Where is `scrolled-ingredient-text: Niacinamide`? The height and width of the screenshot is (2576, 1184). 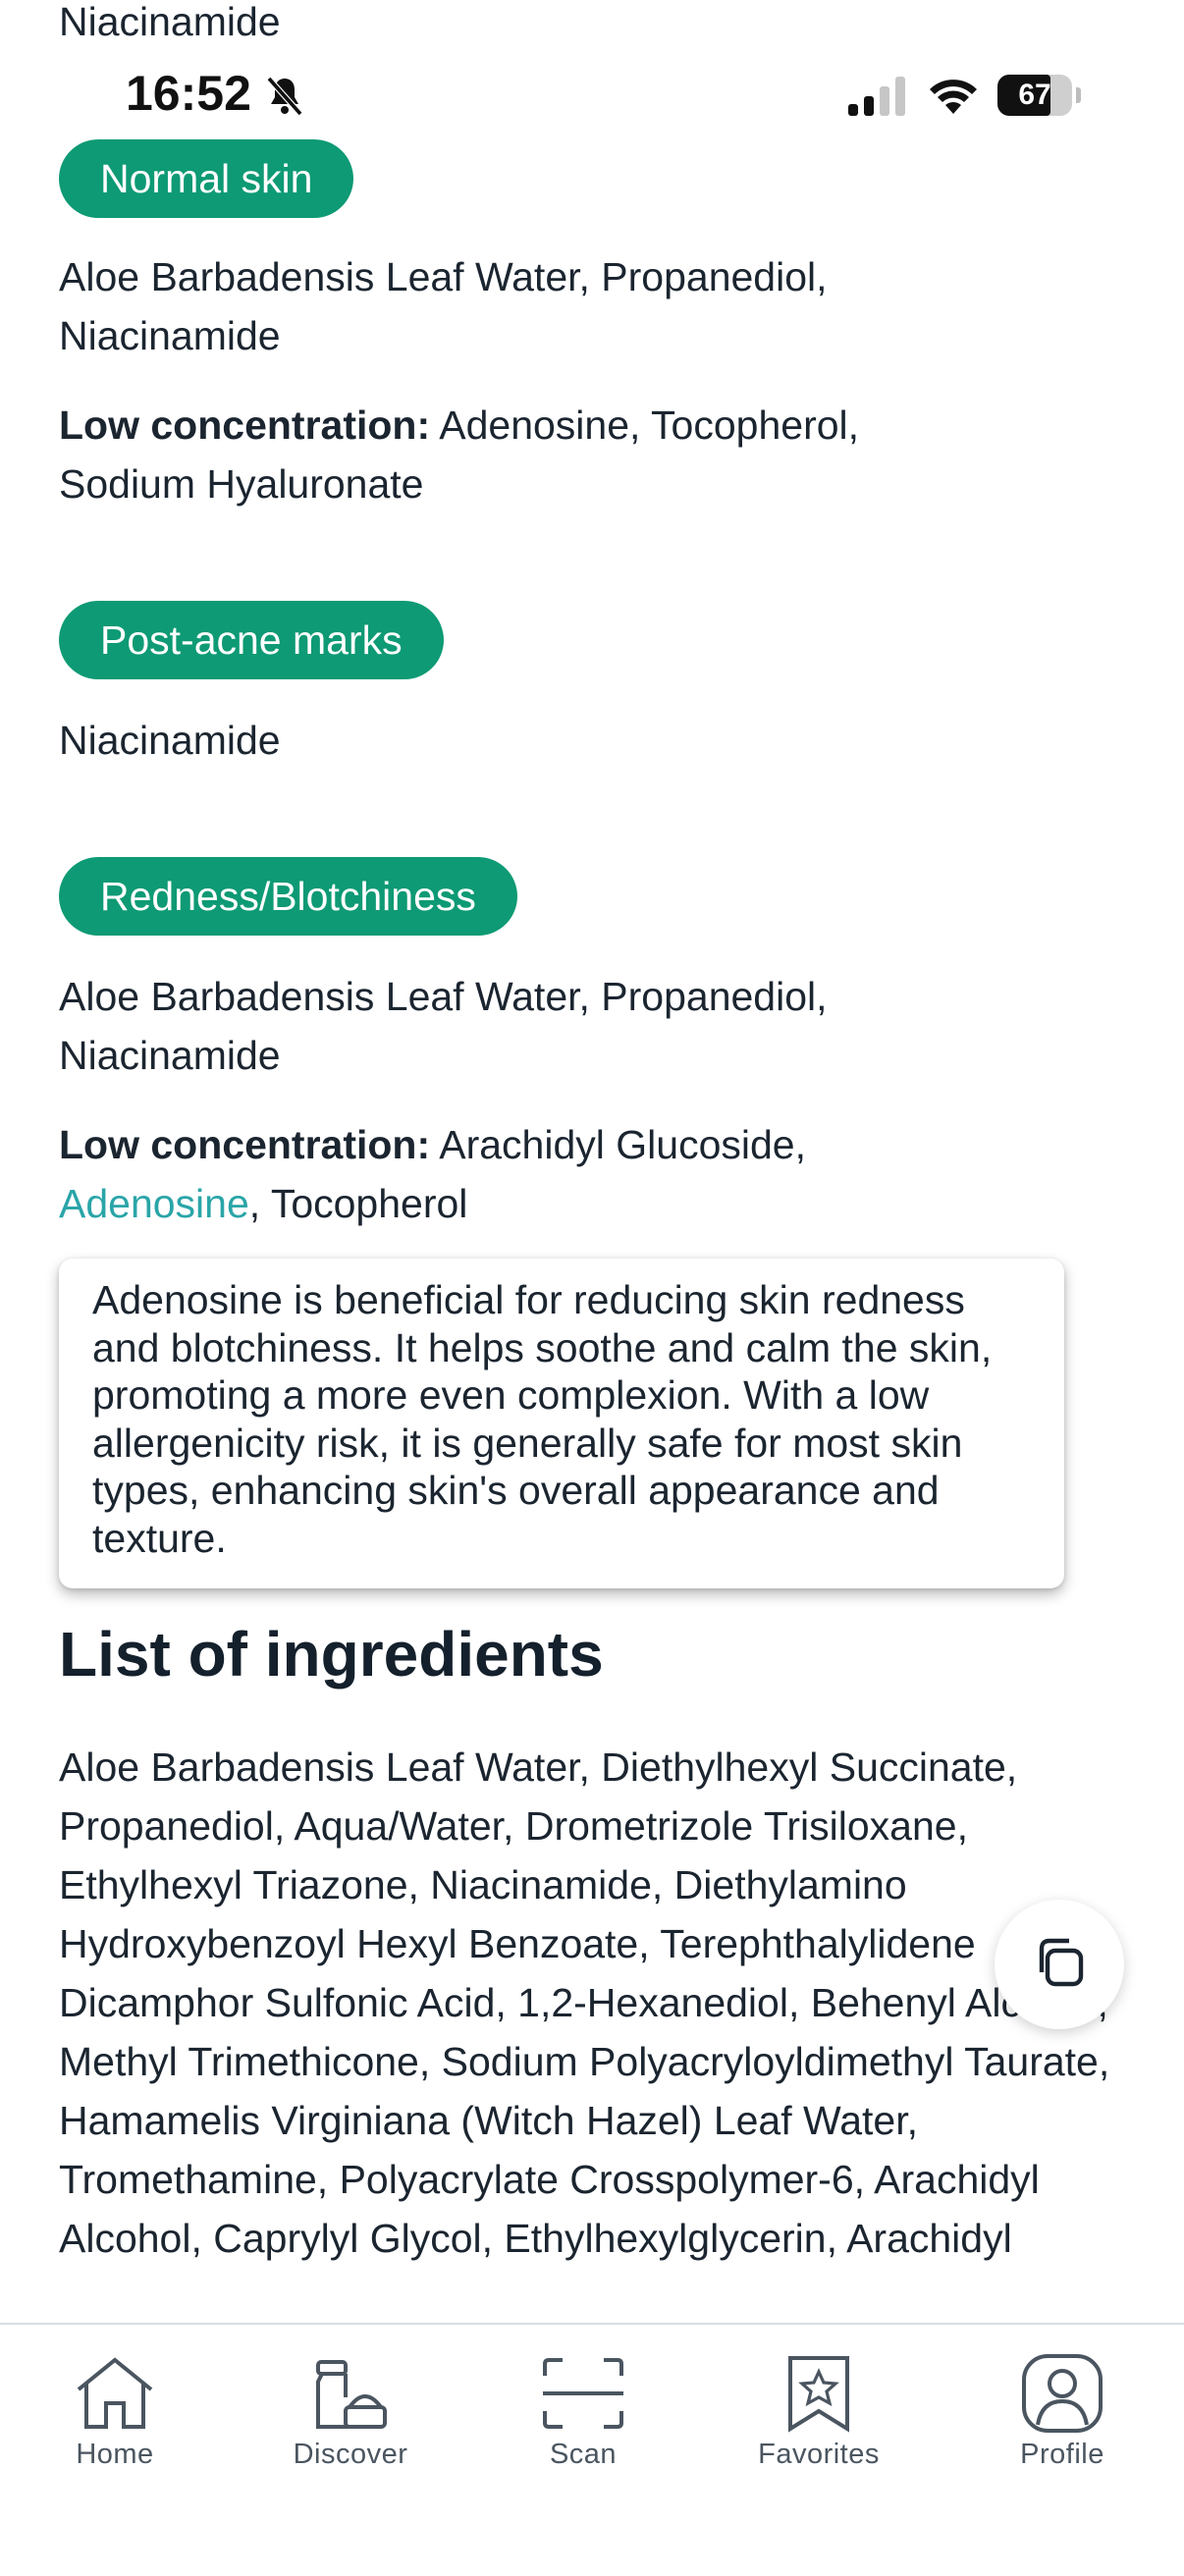
scrolled-ingredient-text: Niacinamide is located at coordinates (170, 22).